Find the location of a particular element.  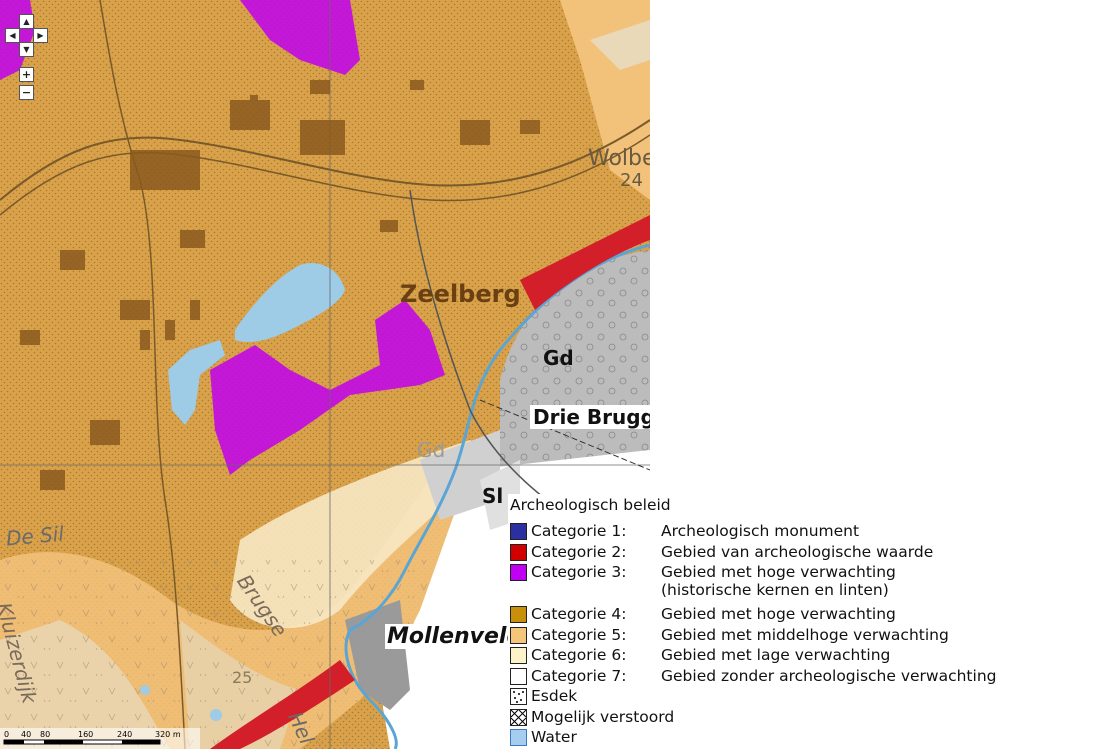

legend-description: Gebied zonder archeologische verwachting is located at coordinates (829, 675).